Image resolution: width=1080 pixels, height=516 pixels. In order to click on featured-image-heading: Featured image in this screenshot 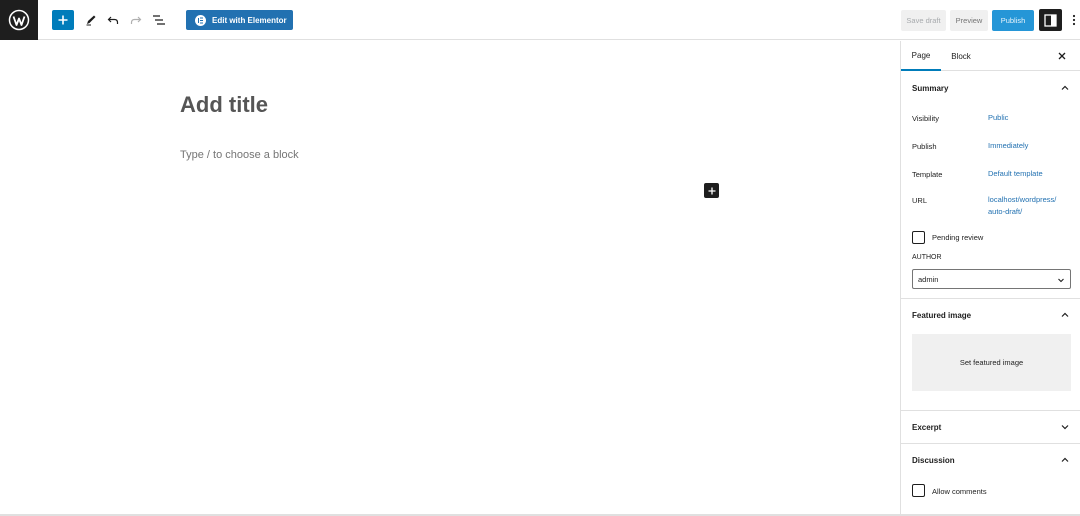, I will do `click(942, 315)`.